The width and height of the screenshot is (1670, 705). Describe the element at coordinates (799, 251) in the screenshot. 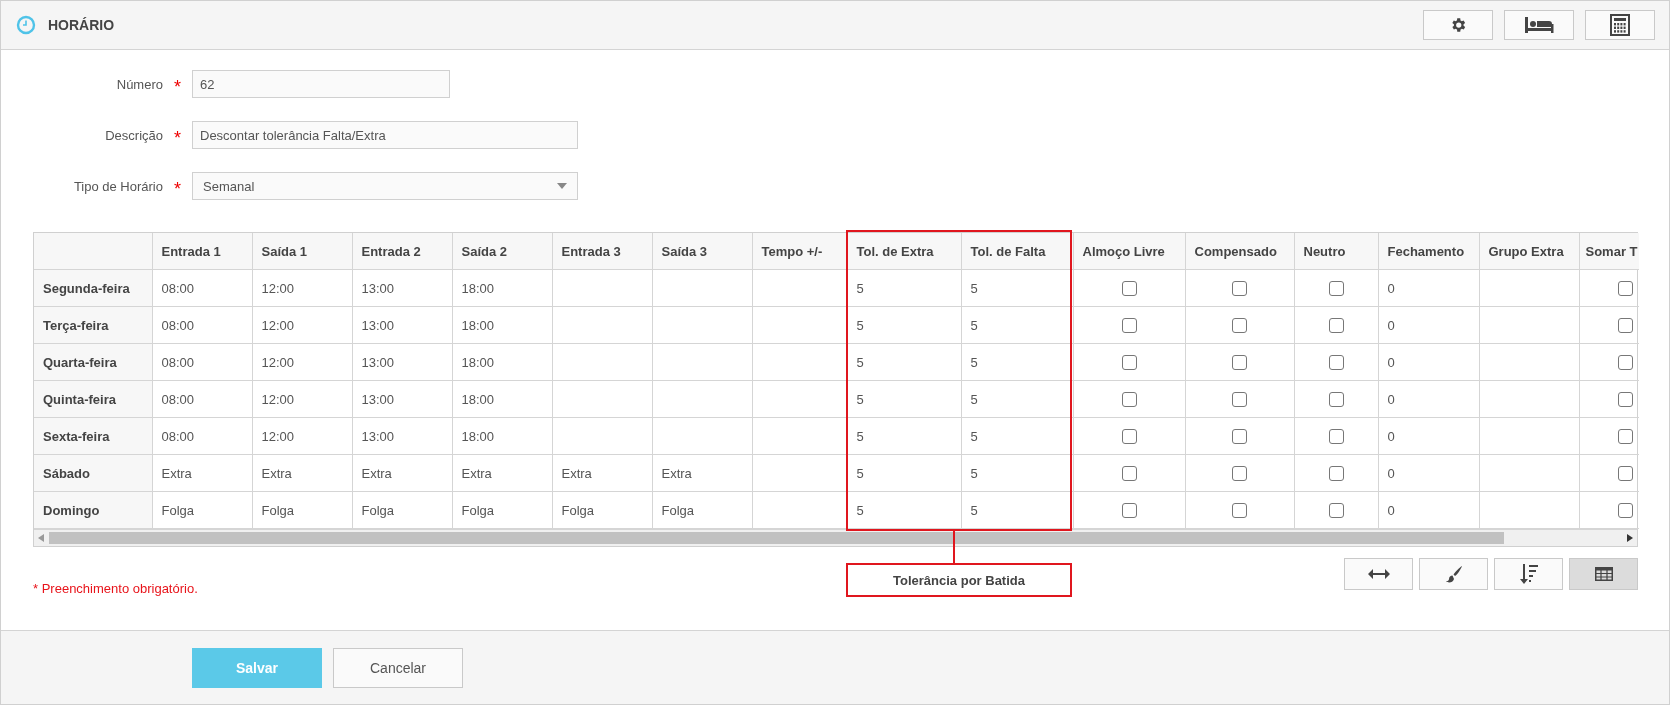

I see `column-header: Tempo +/-` at that location.